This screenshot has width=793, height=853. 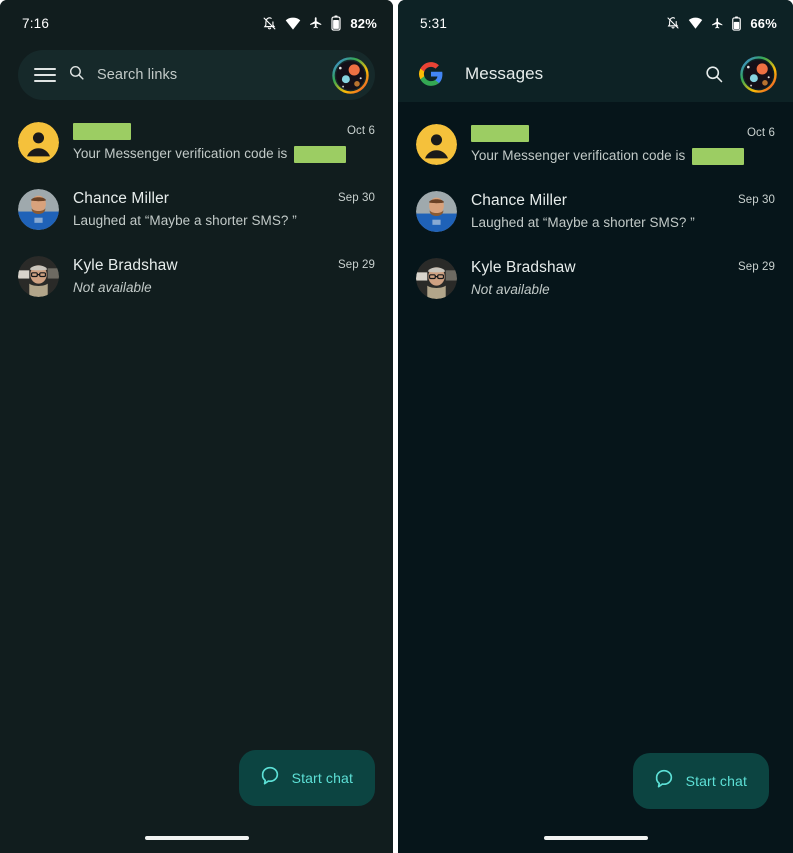 I want to click on battery-percent: 66%, so click(x=763, y=23).